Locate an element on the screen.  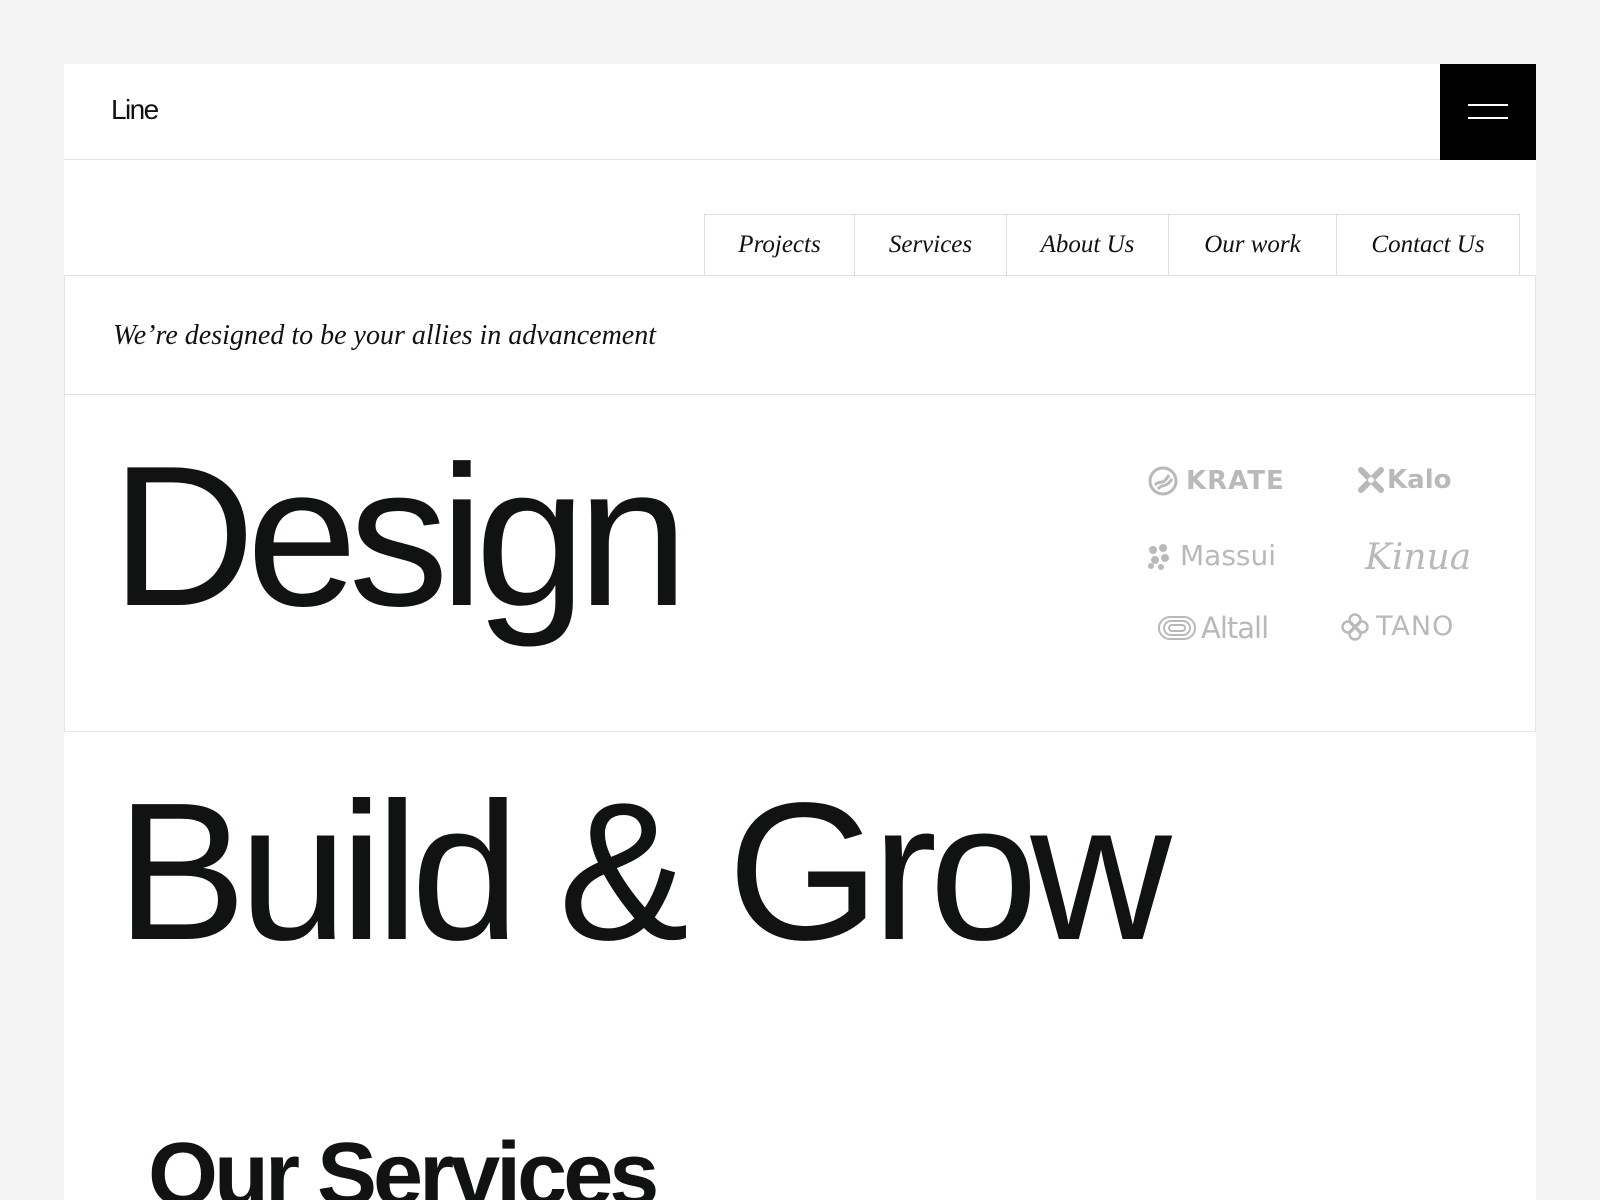
brand-logo: Line is located at coordinates (135, 110).